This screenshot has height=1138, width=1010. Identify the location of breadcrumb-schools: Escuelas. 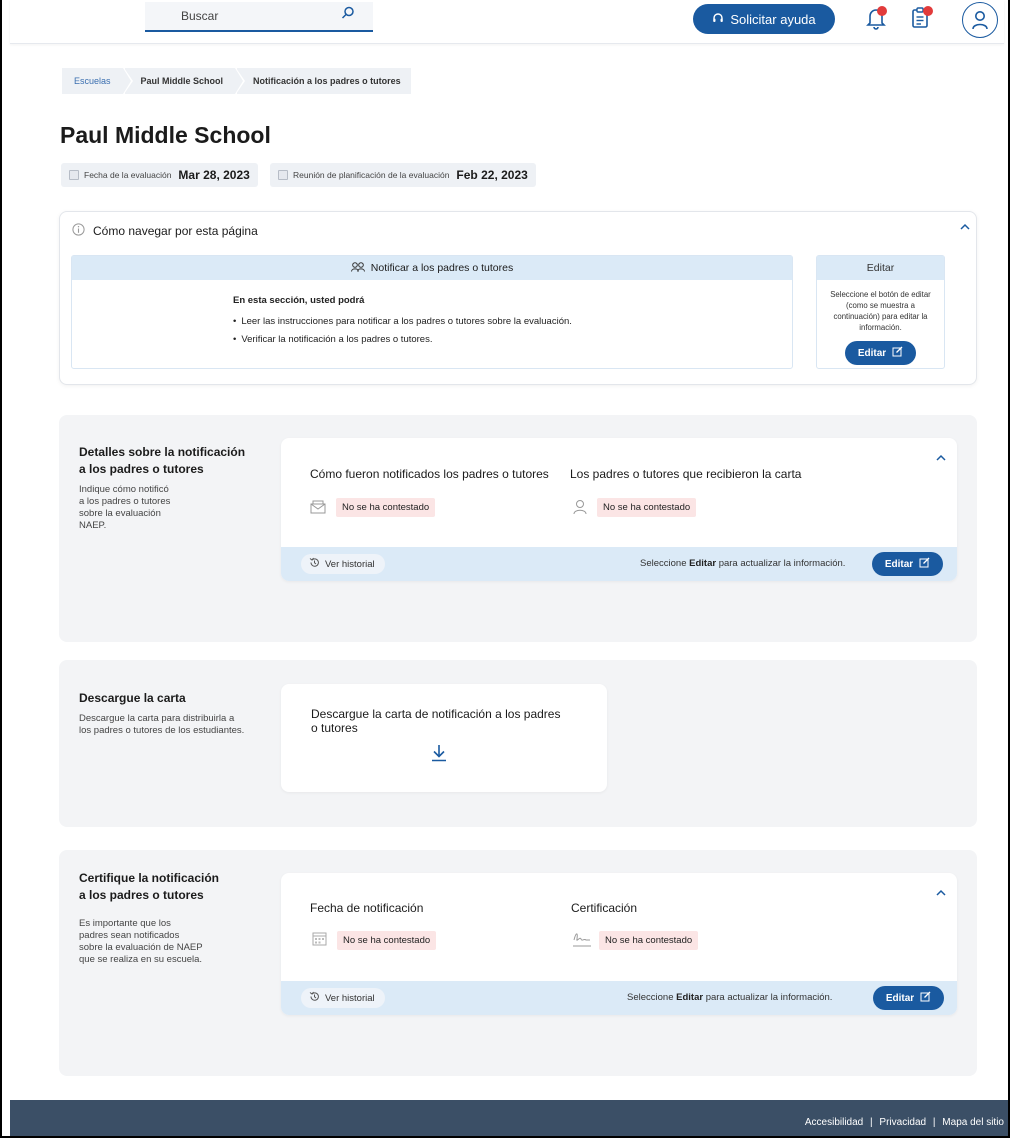
(97, 81).